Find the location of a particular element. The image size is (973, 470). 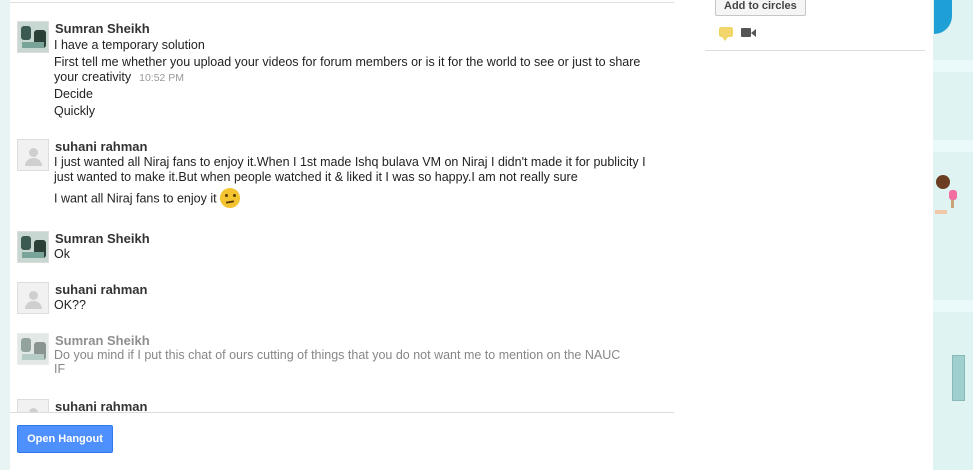

open-hangout-button: Open Hangout is located at coordinates (65, 439).